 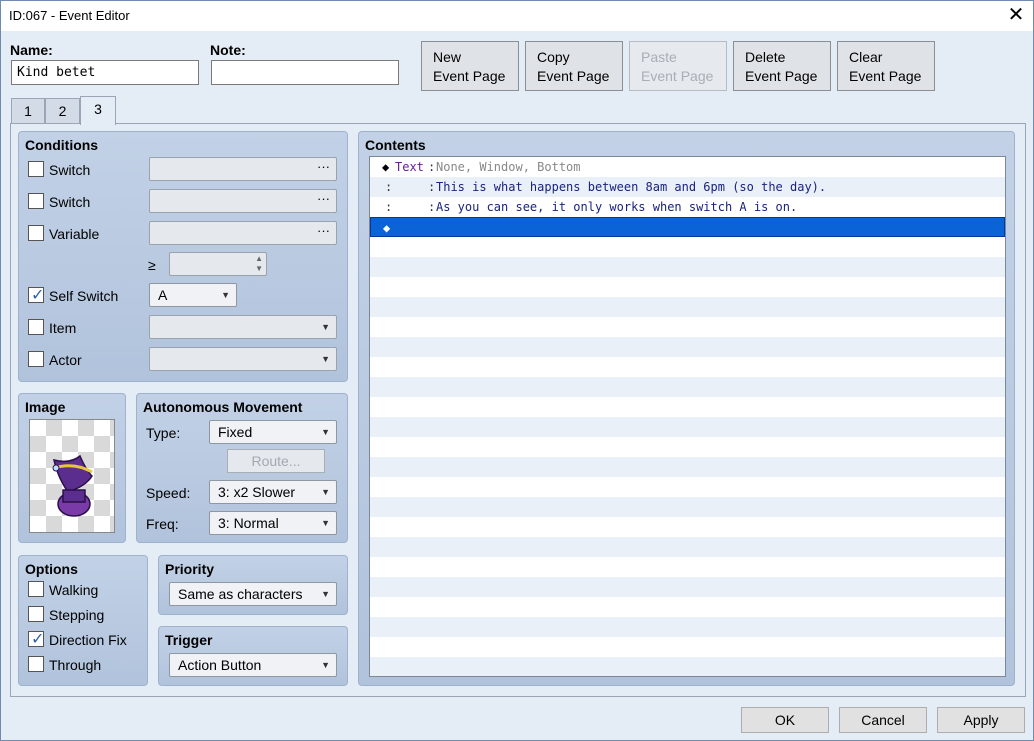 What do you see at coordinates (190, 569) in the screenshot?
I see `priority-title: Priority` at bounding box center [190, 569].